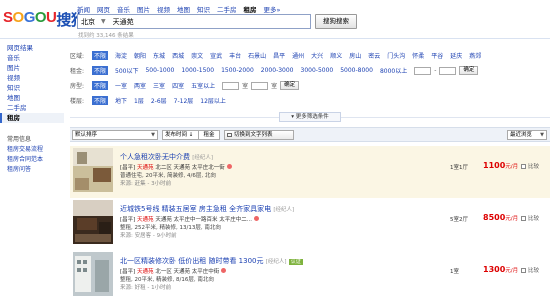  Describe the element at coordinates (123, 9) in the screenshot. I see `nav-music: 音乐` at that location.